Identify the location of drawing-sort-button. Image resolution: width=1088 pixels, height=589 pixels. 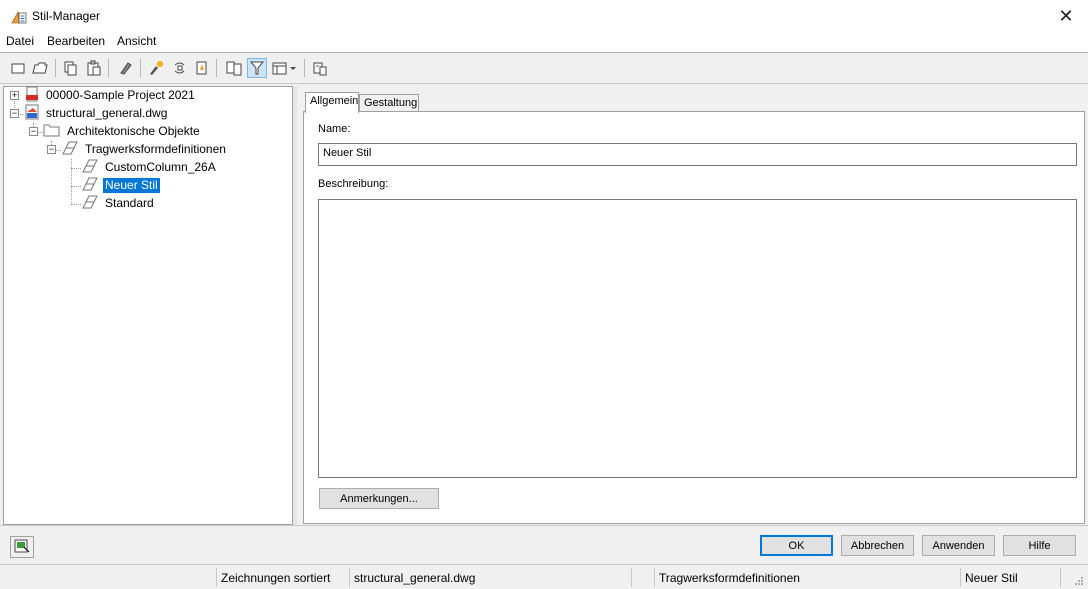
(22, 547).